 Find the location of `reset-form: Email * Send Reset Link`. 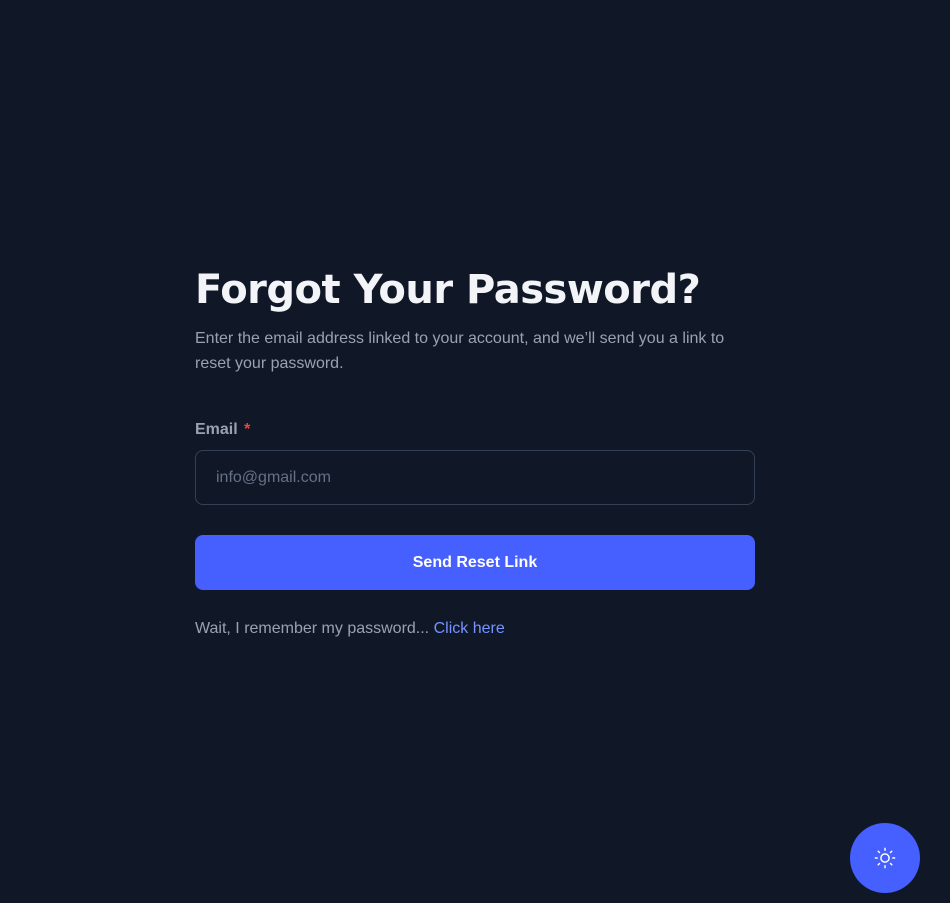

reset-form: Email * Send Reset Link is located at coordinates (475, 505).